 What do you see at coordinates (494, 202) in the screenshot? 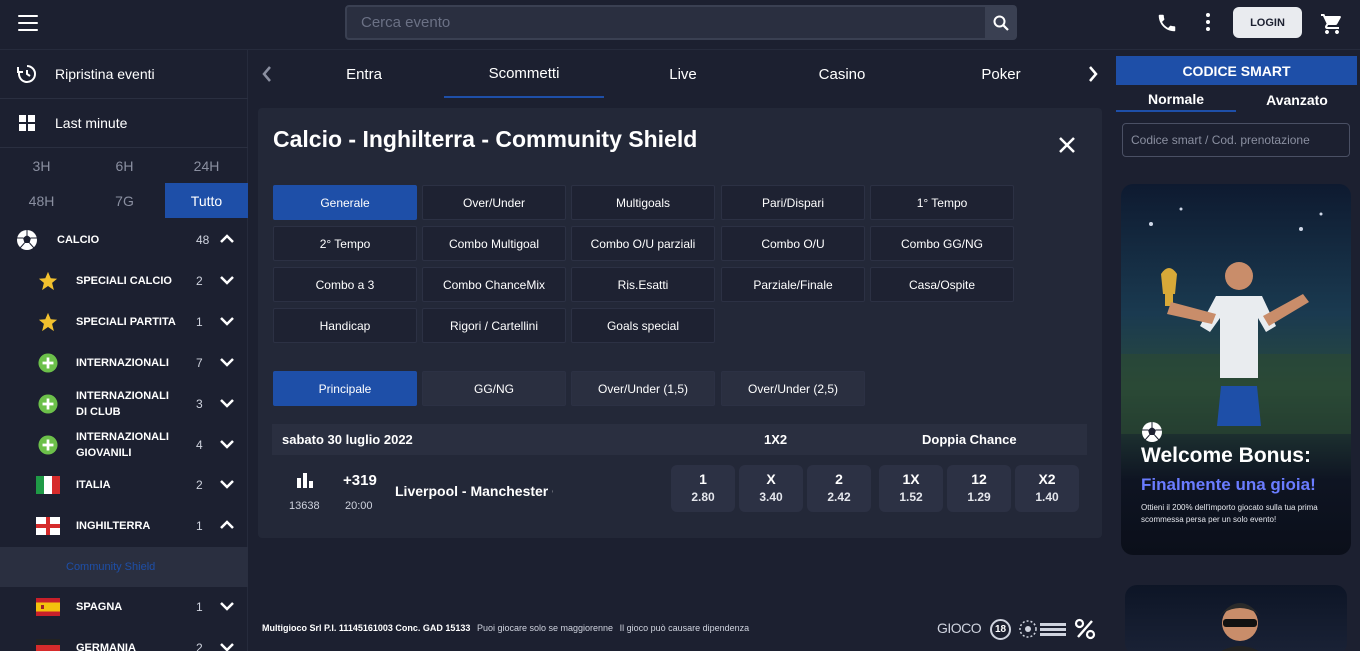
I see `market-over-under: Over/Under` at bounding box center [494, 202].